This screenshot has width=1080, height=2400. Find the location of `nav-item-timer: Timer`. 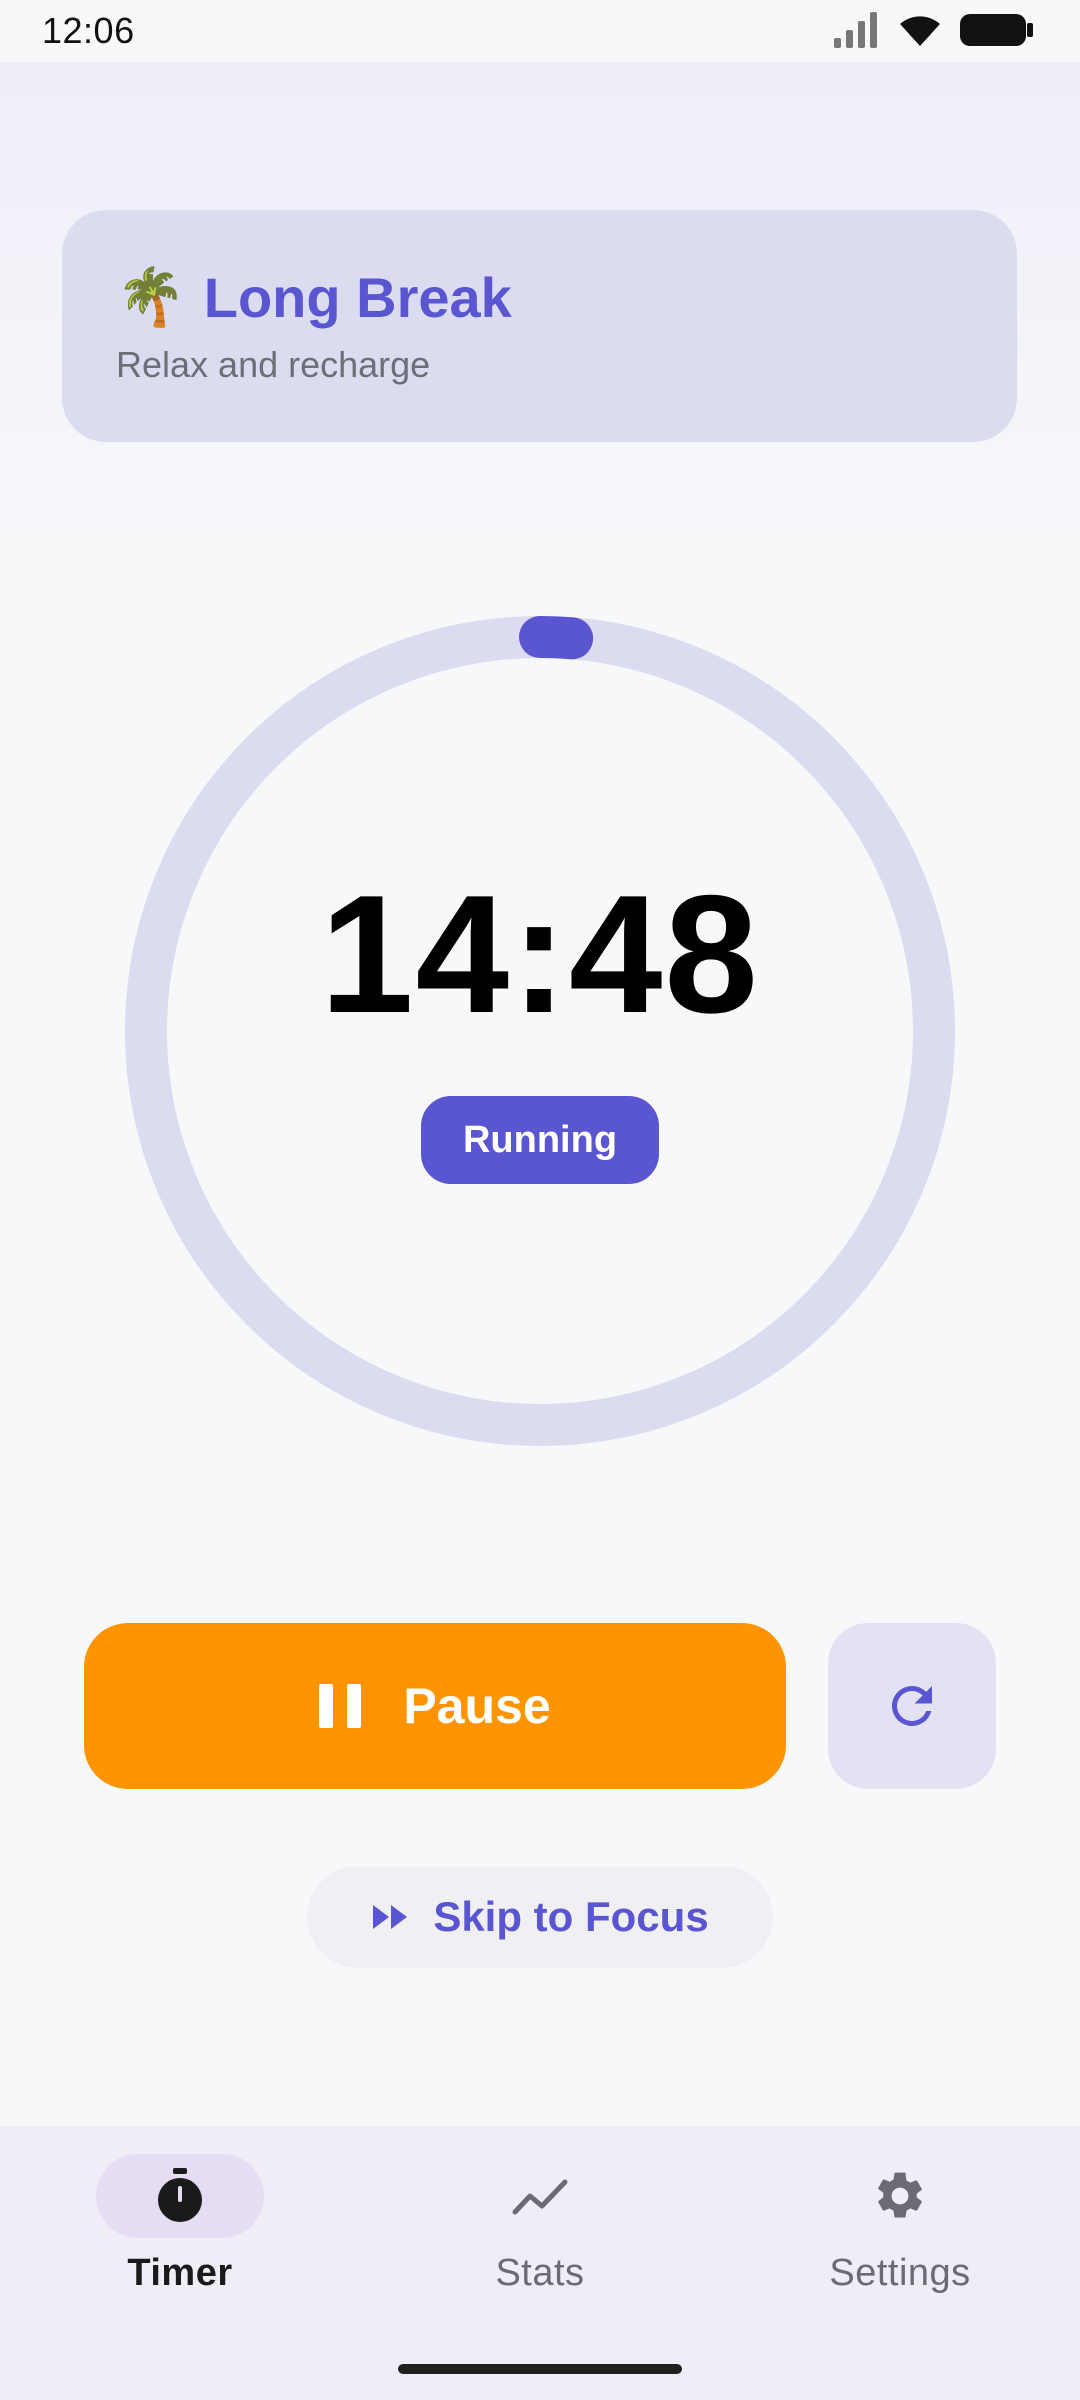

nav-item-timer: Timer is located at coordinates (180, 2226).